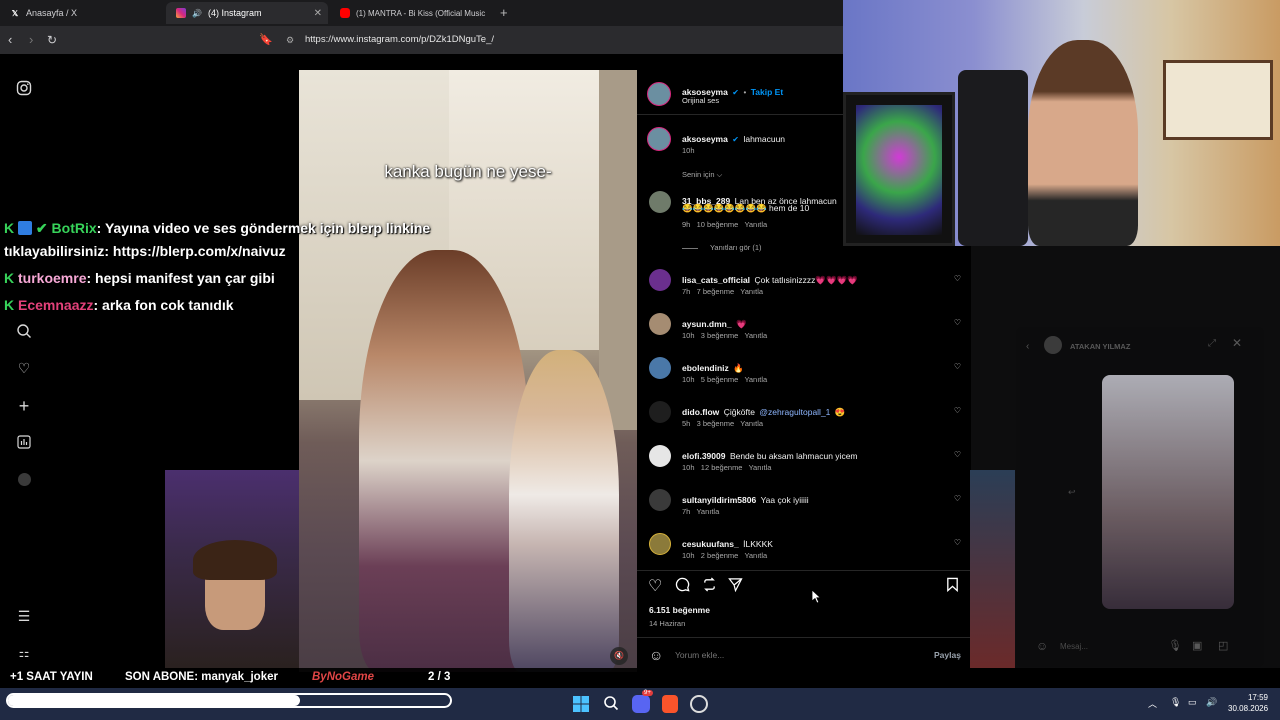 The width and height of the screenshot is (1280, 720). Describe the element at coordinates (399, 39) in the screenshot. I see `url-field: https://www.instagram.com/p/DZk1DNguTe_/` at that location.